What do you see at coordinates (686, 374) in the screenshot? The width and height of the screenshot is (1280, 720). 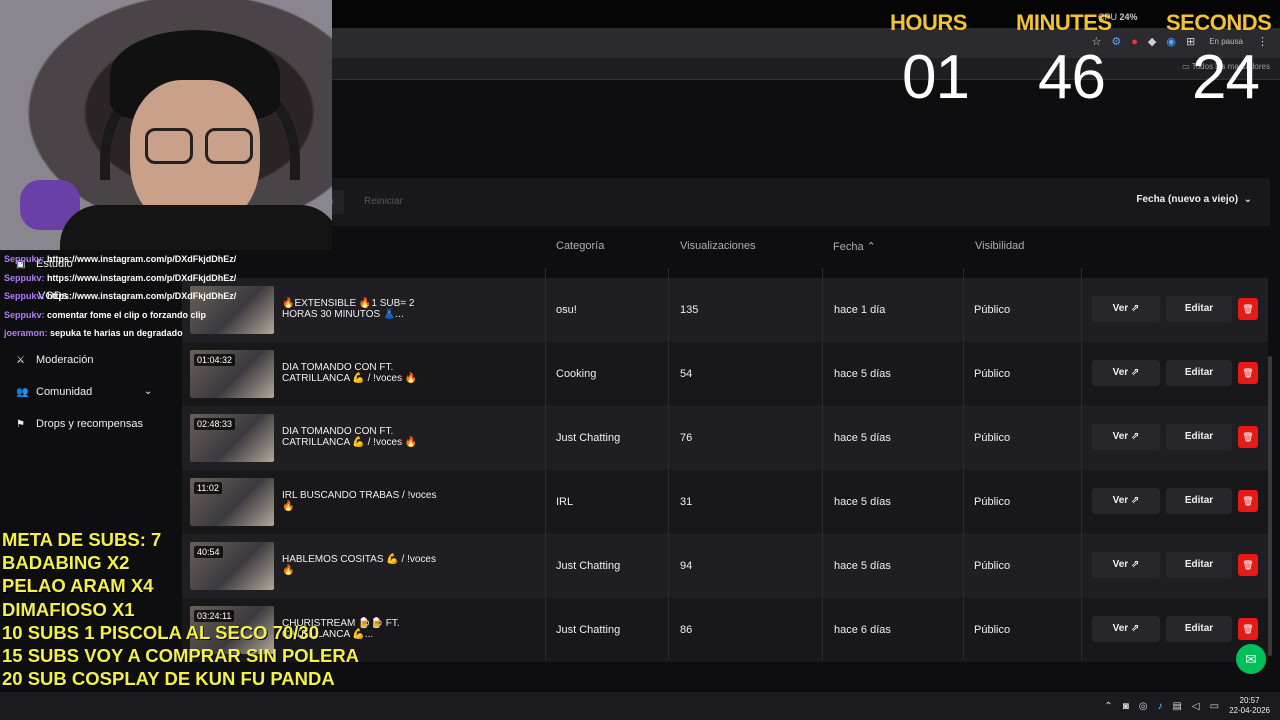 I see `vod-views: 54` at bounding box center [686, 374].